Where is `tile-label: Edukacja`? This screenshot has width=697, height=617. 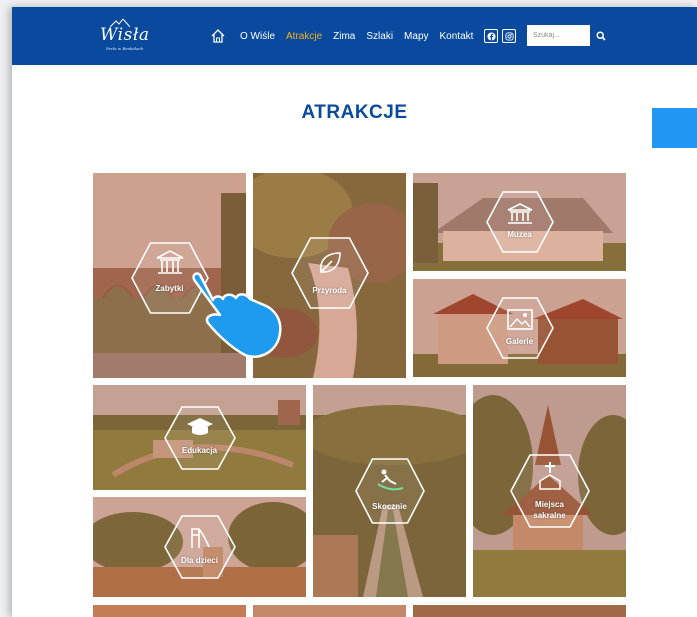
tile-label: Edukacja is located at coordinates (199, 450).